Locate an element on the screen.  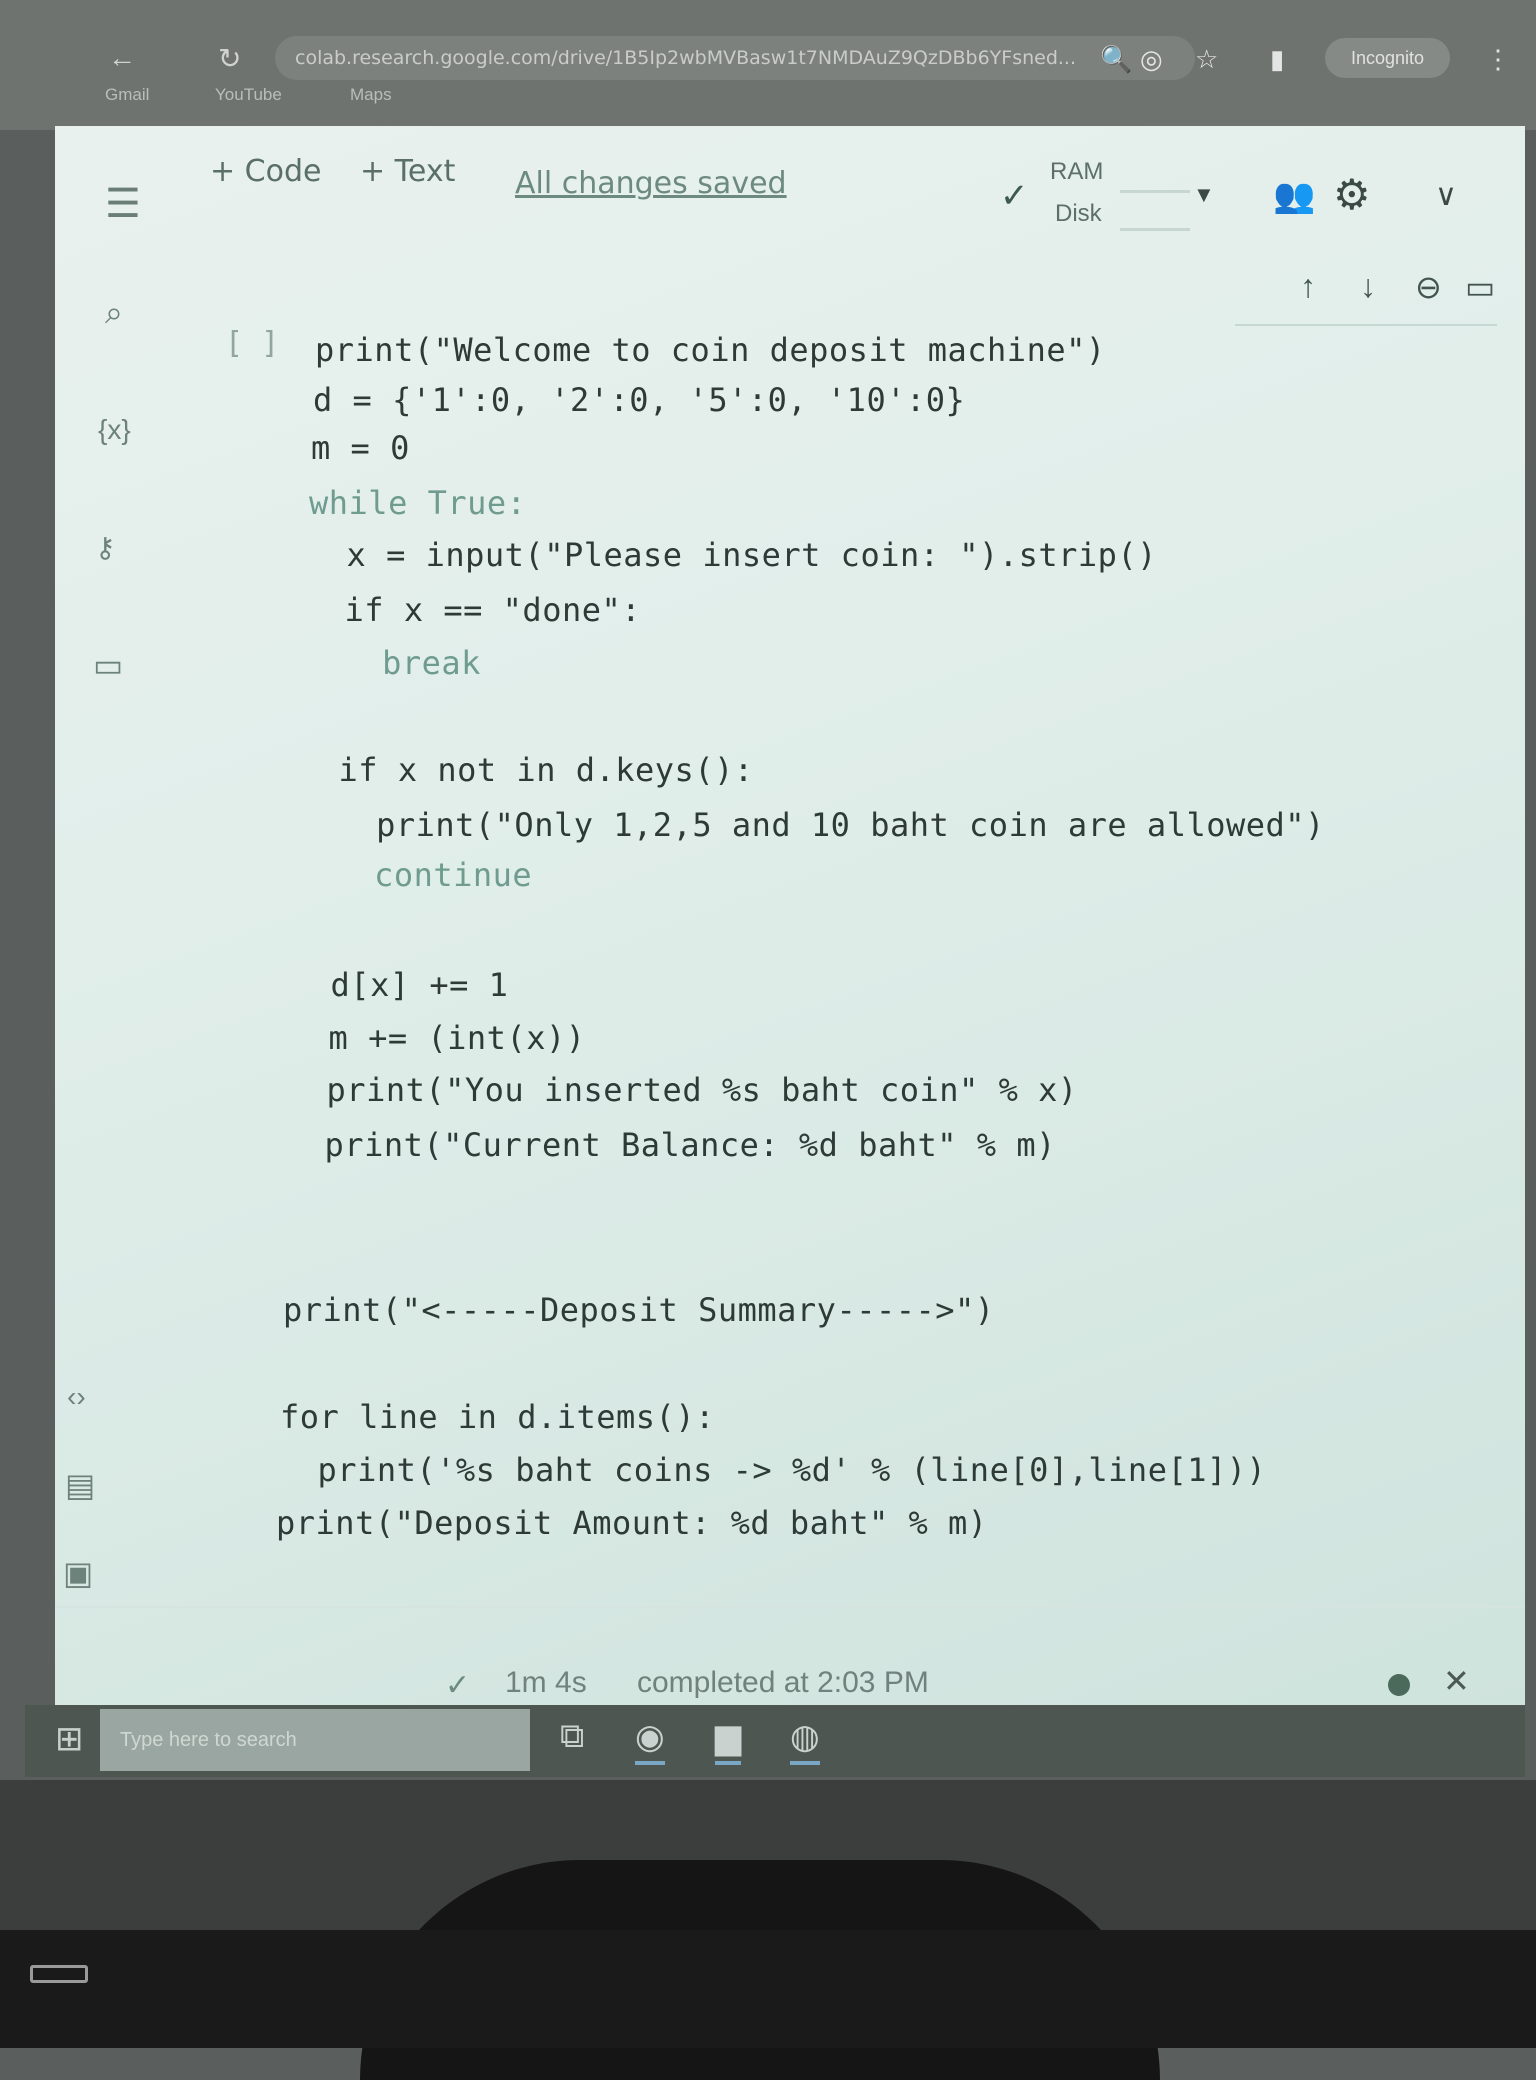
code-line: while True: is located at coordinates (418, 503).